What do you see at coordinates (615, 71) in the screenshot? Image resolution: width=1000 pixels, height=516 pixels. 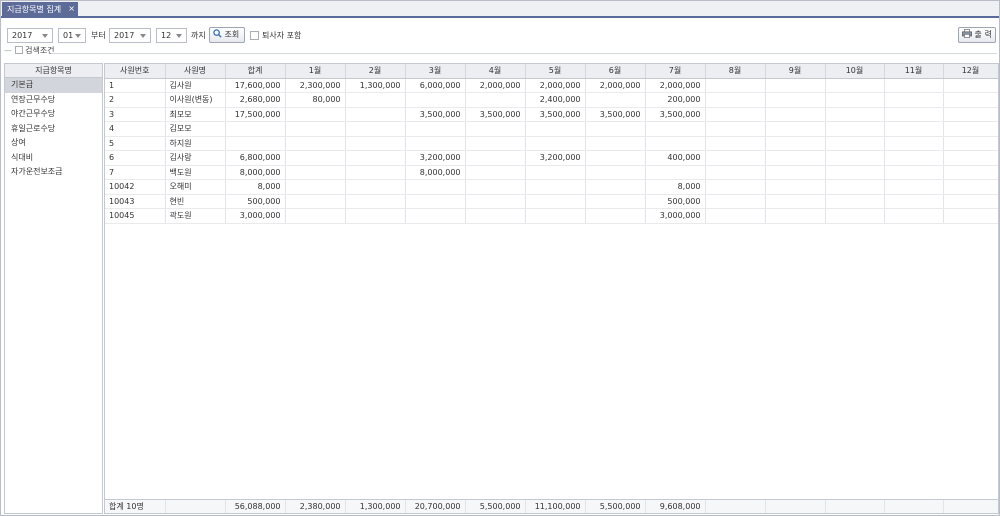 I see `col-header-m6: 6월` at bounding box center [615, 71].